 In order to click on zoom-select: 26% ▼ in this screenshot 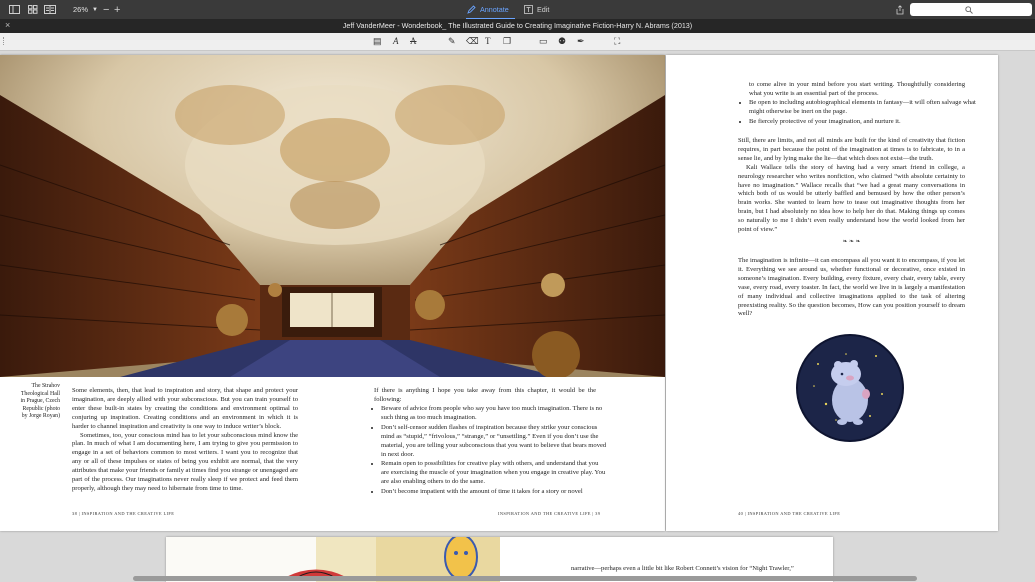, I will do `click(85, 9)`.